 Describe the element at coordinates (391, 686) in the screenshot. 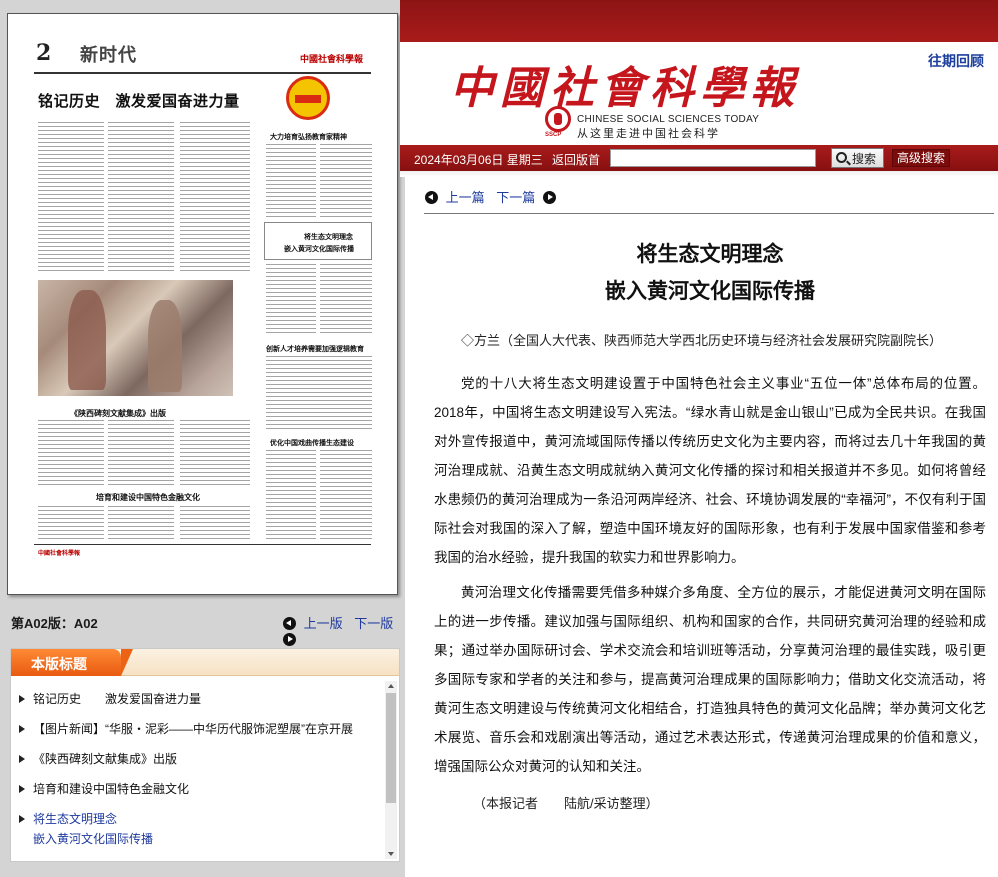

I see `scroll-up-icon` at that location.